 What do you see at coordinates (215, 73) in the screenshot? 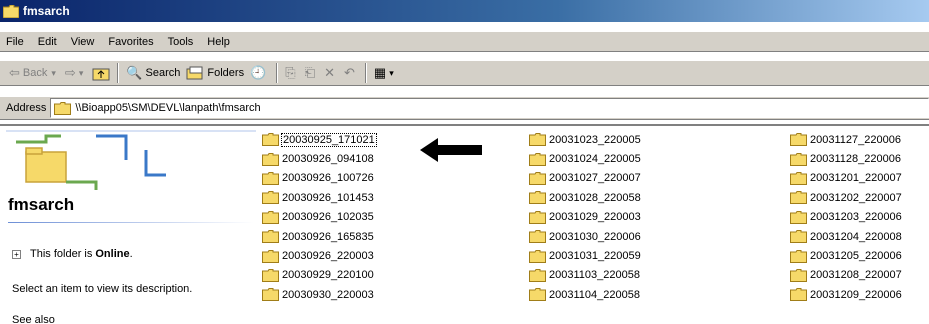
I see `folders-button: Folders` at bounding box center [215, 73].